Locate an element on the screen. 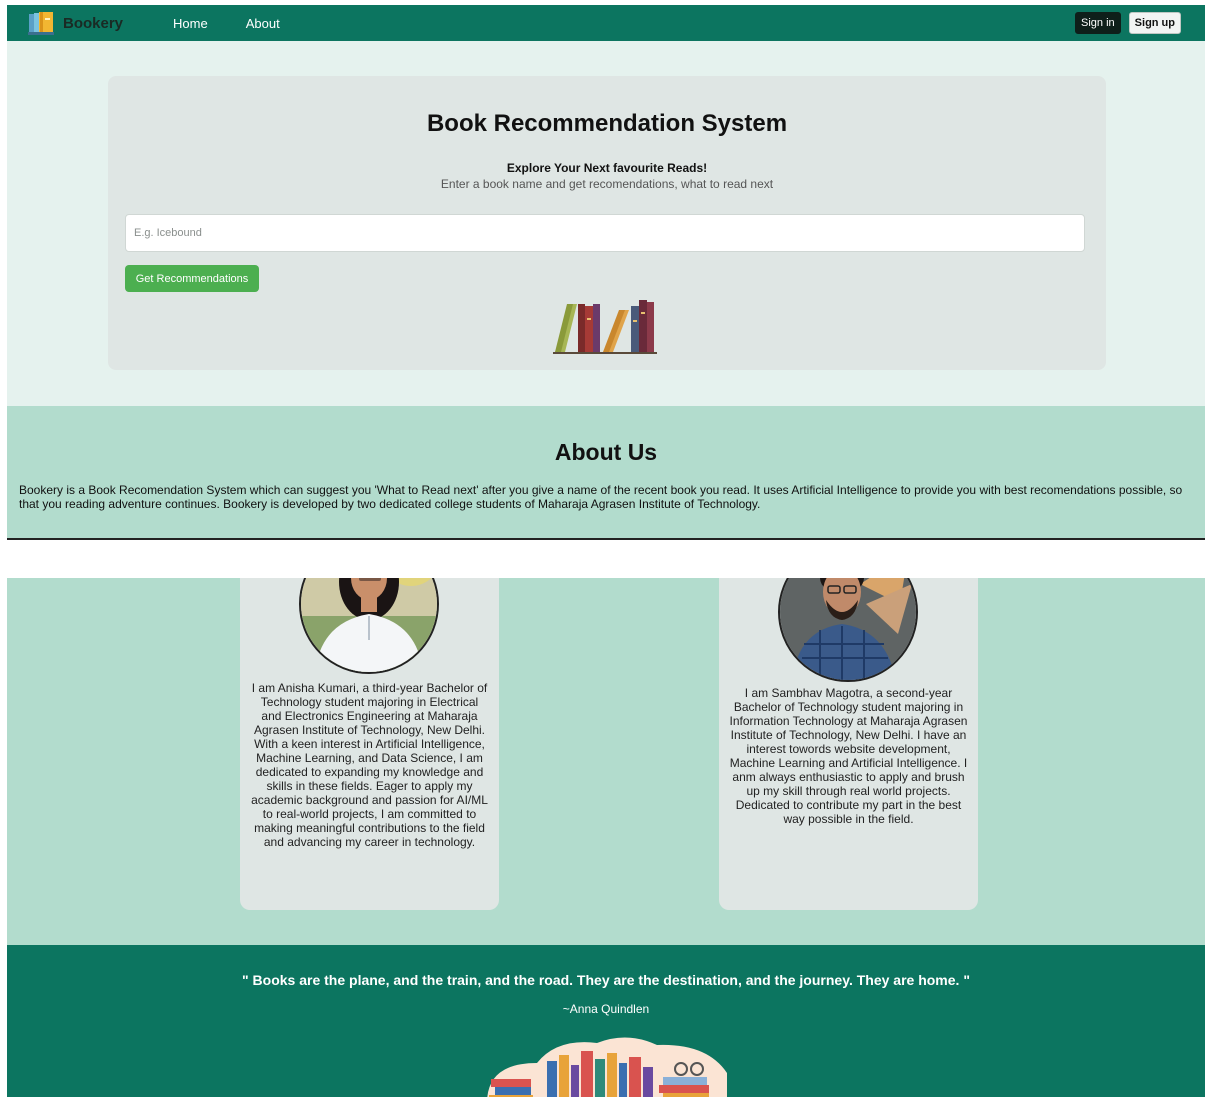 The height and width of the screenshot is (1097, 1205). nav-link-about: About is located at coordinates (263, 23).